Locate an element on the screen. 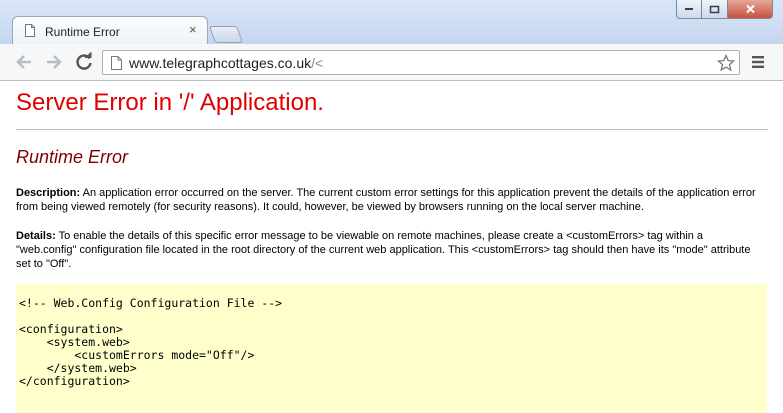 The height and width of the screenshot is (413, 783). address-bar: www.telegraphcottages.co.uk/< is located at coordinates (421, 62).